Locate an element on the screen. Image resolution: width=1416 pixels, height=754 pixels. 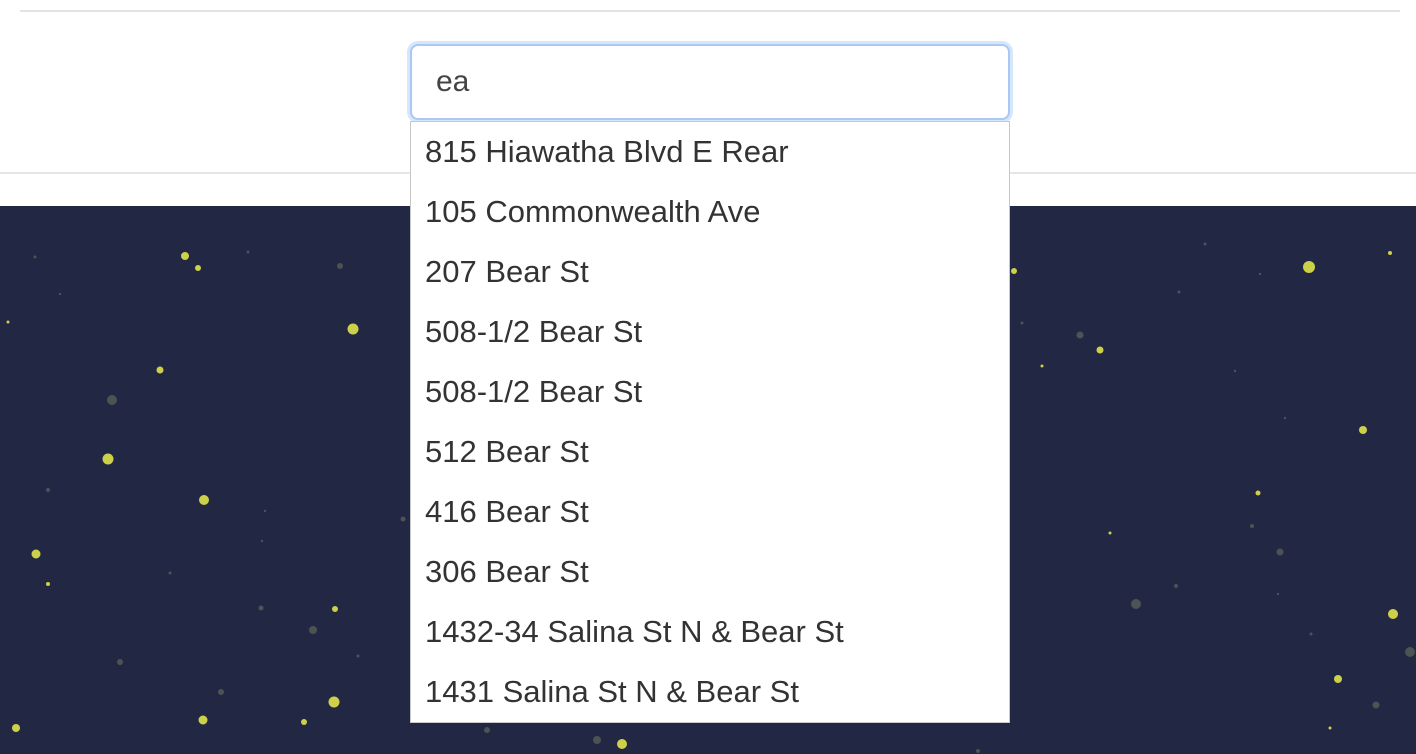
search-container is located at coordinates (710, 82).